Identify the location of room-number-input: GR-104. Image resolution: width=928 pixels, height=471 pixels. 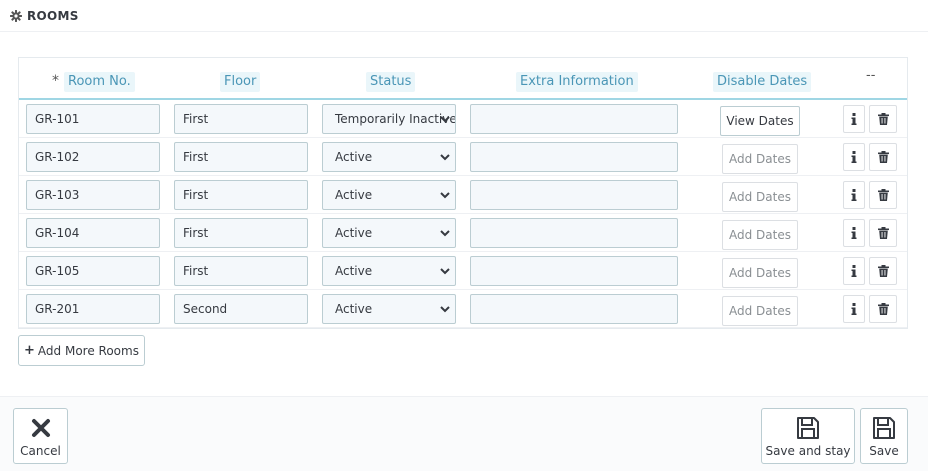
(93, 233).